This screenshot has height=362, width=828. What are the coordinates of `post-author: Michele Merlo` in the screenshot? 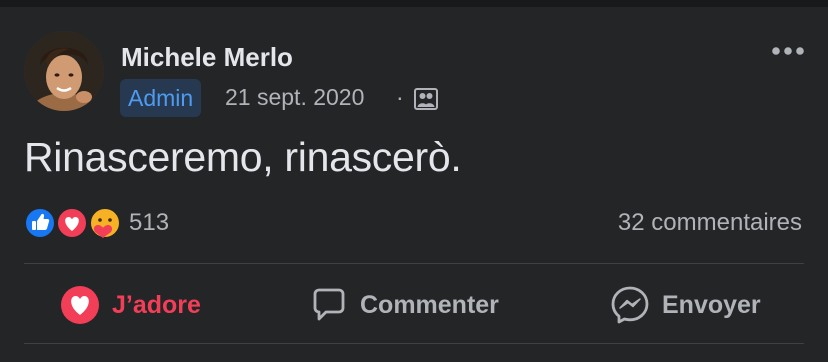 It's located at (207, 57).